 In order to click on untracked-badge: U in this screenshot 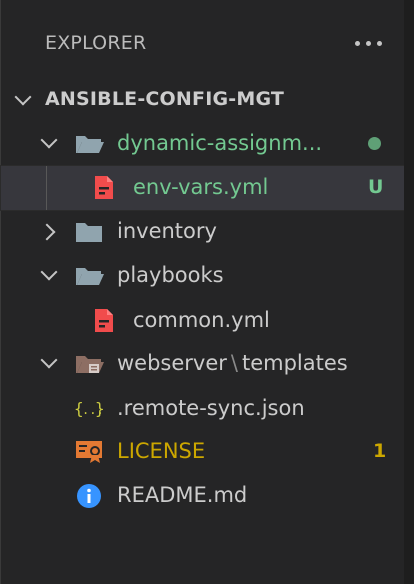, I will do `click(376, 187)`.